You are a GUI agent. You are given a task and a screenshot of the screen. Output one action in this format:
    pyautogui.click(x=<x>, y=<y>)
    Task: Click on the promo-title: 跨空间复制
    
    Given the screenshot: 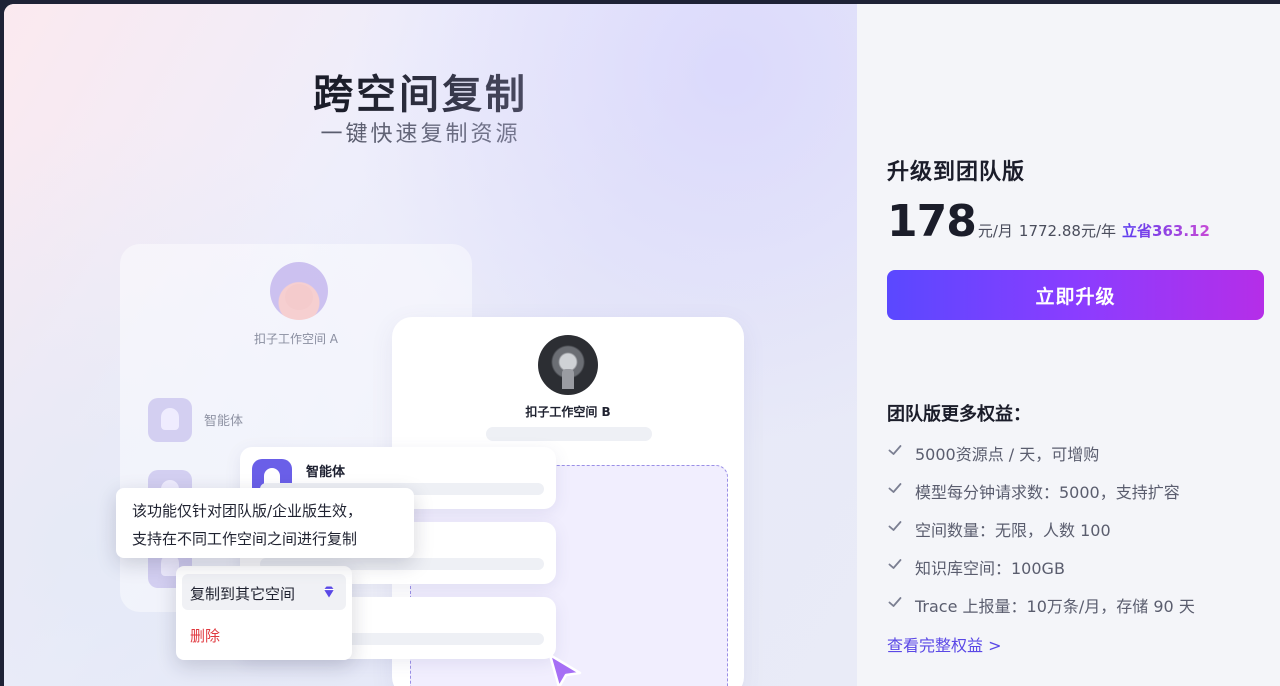 What is the action you would take?
    pyautogui.click(x=420, y=95)
    